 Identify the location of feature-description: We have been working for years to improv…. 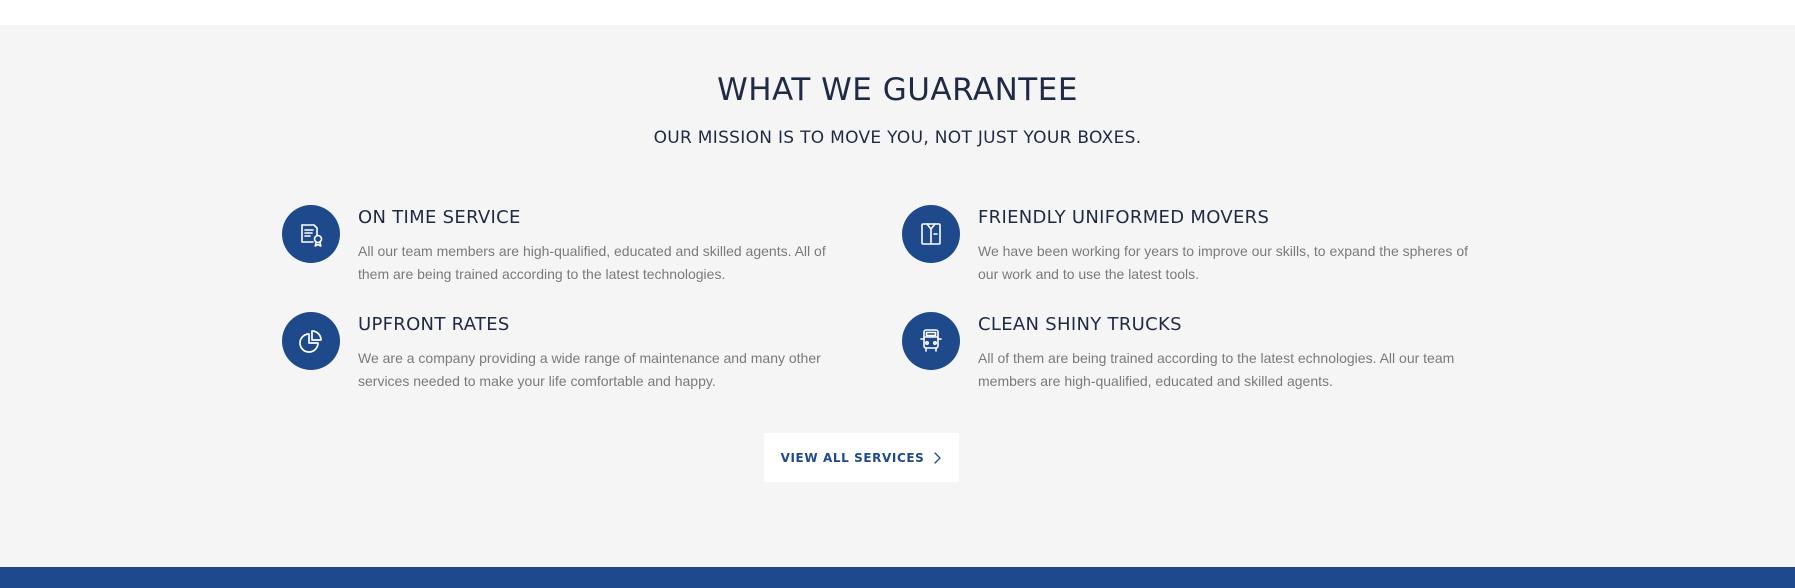
(1223, 262).